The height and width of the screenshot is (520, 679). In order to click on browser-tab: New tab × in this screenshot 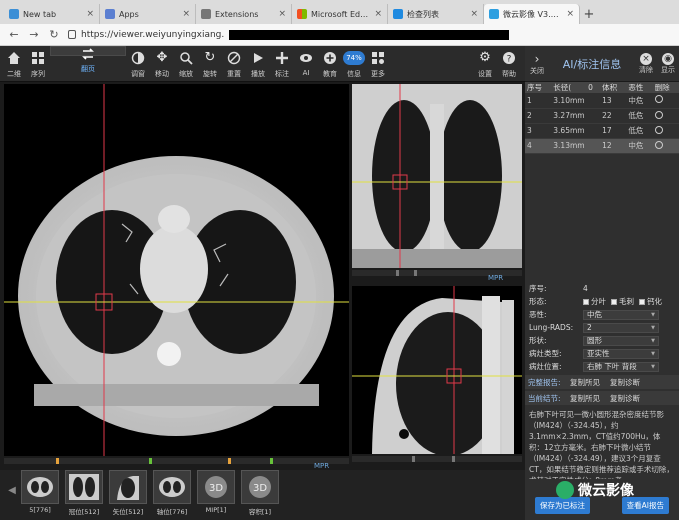, I will do `click(52, 14)`.